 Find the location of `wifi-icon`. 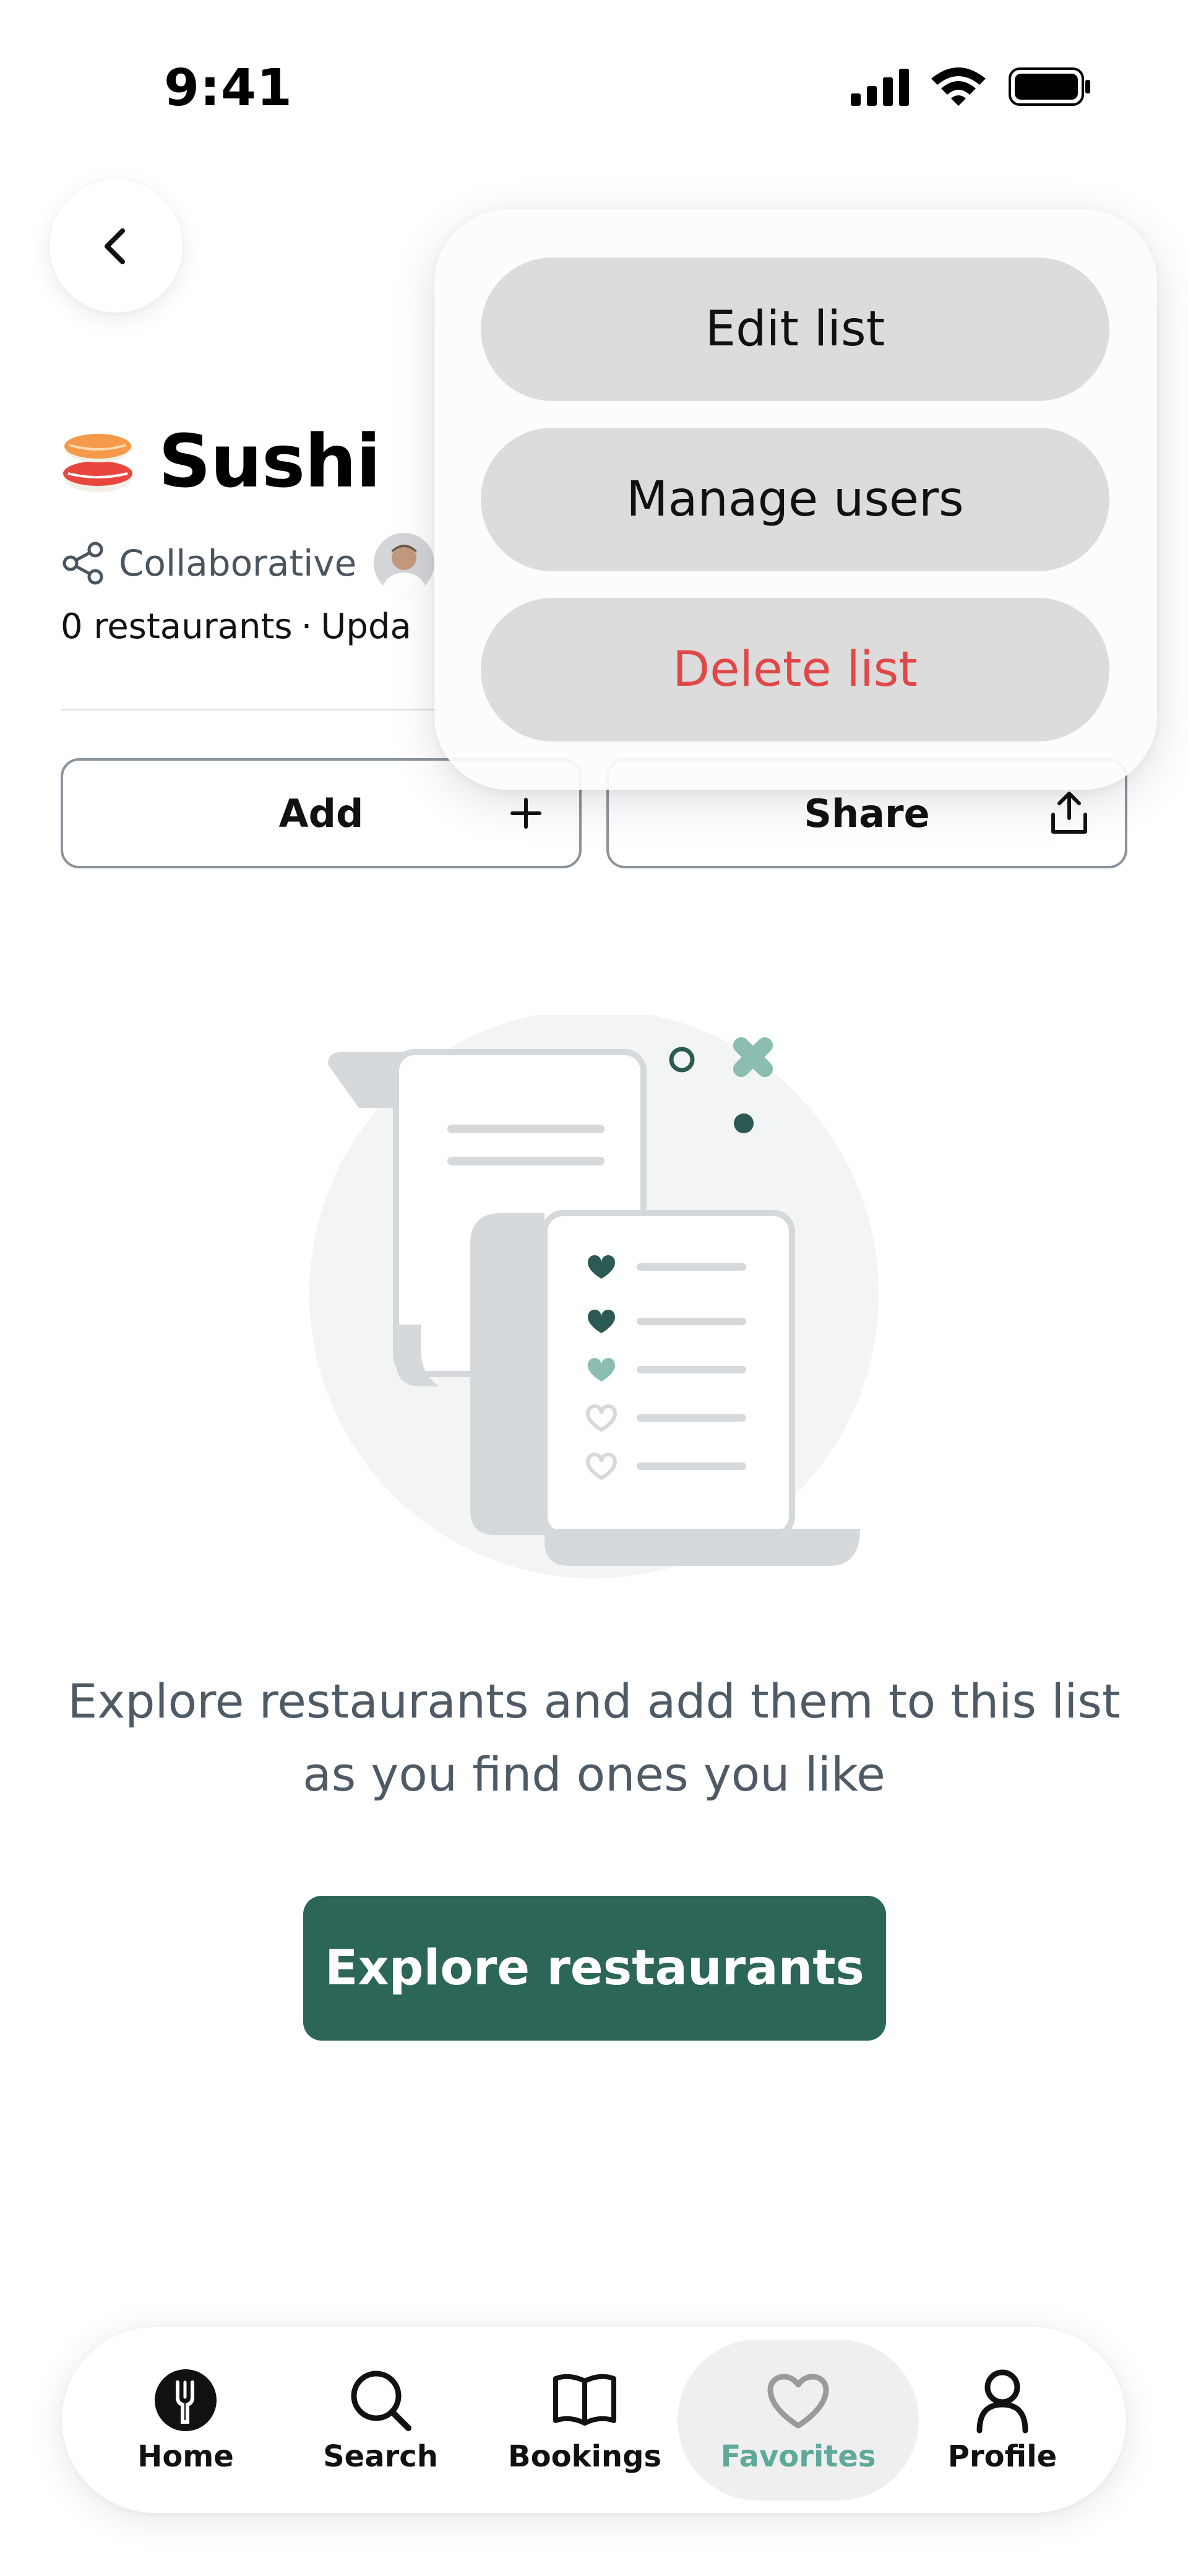

wifi-icon is located at coordinates (958, 86).